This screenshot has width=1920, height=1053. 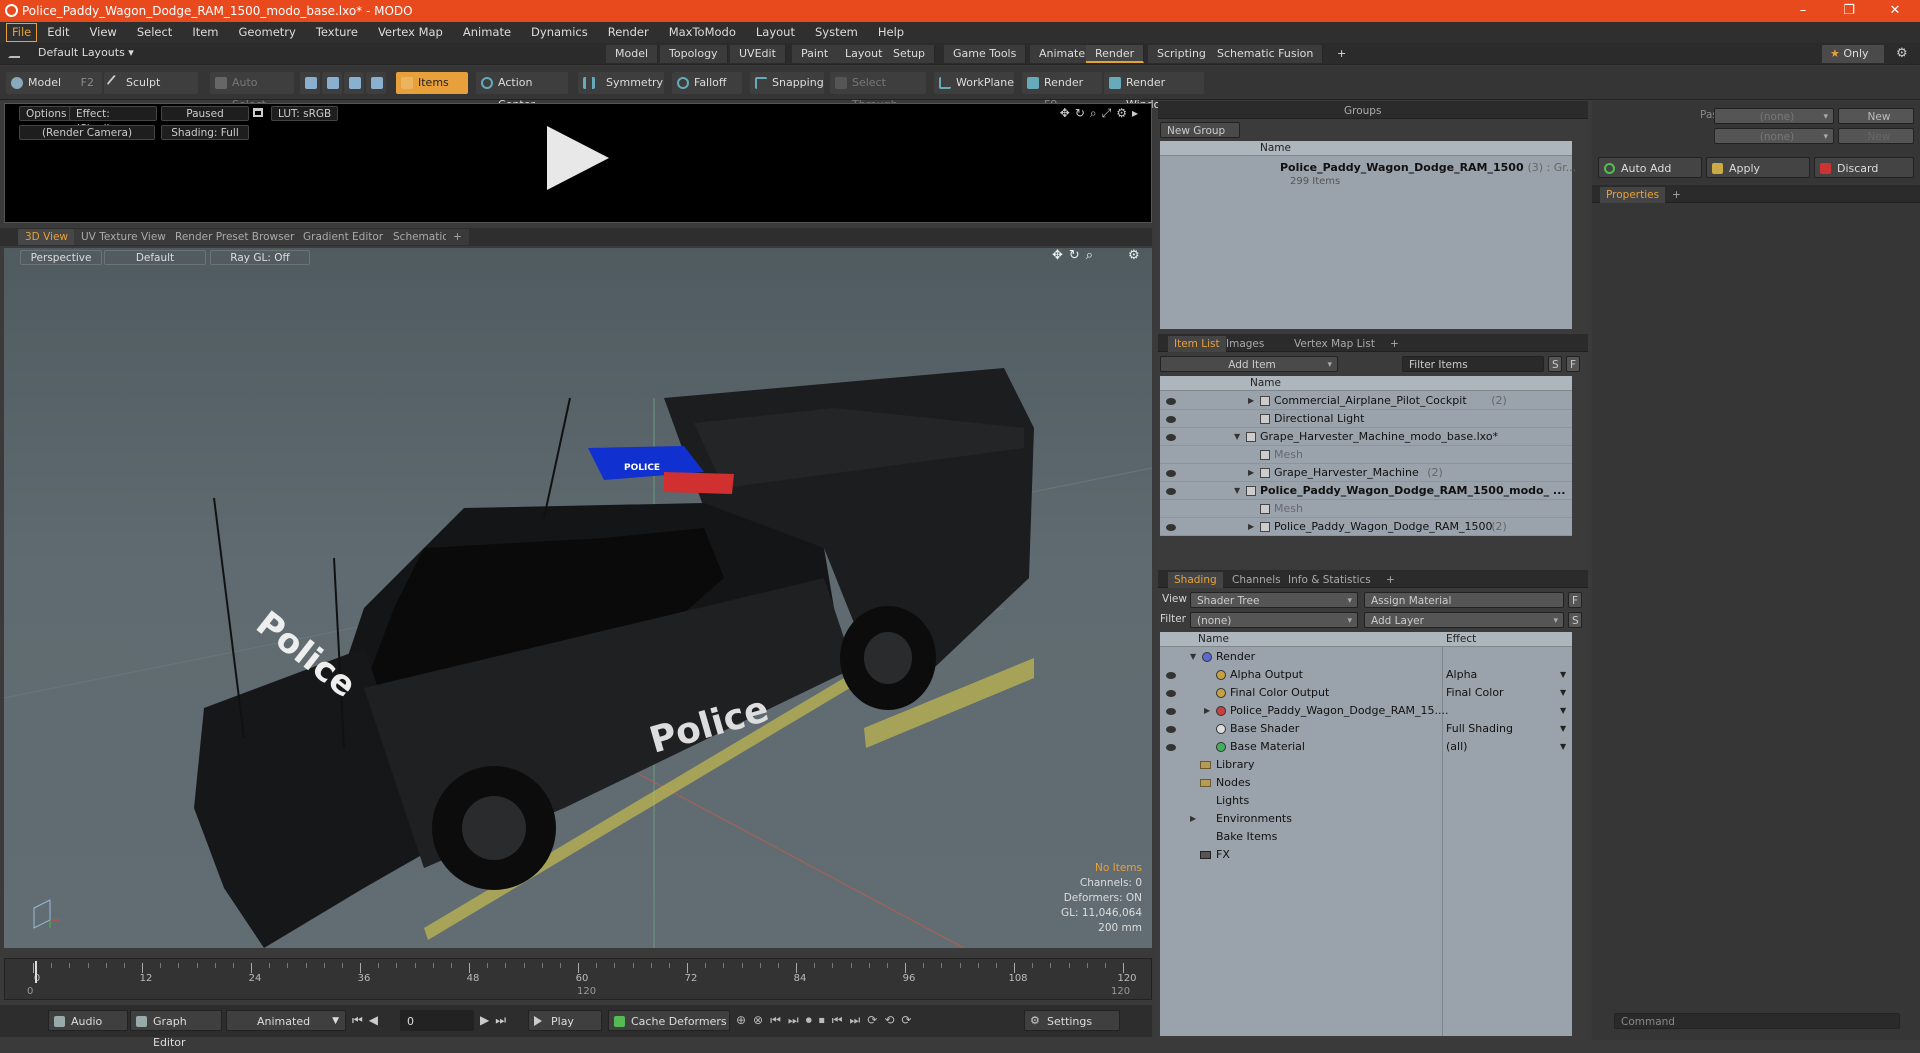 I want to click on tab-setup: Setup, so click(x=910, y=54).